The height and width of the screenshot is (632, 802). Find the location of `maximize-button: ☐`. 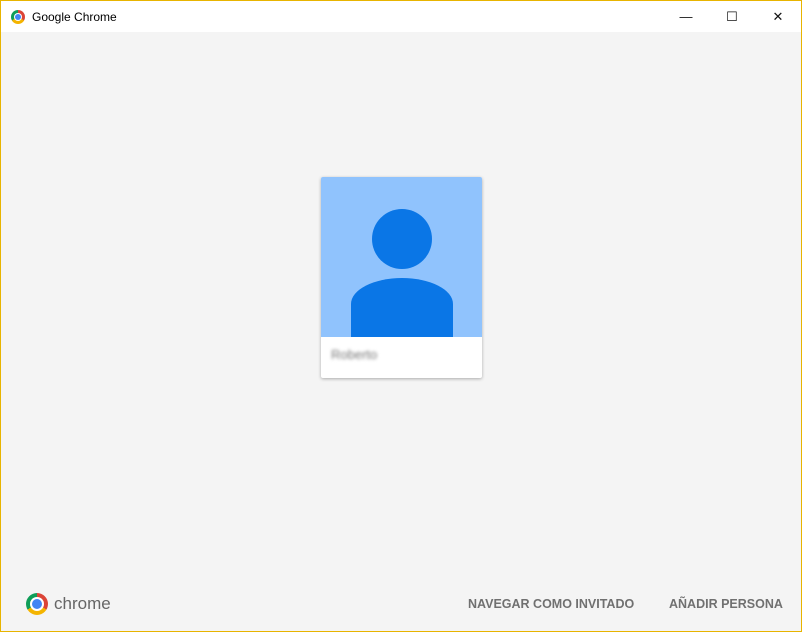

maximize-button: ☐ is located at coordinates (732, 16).